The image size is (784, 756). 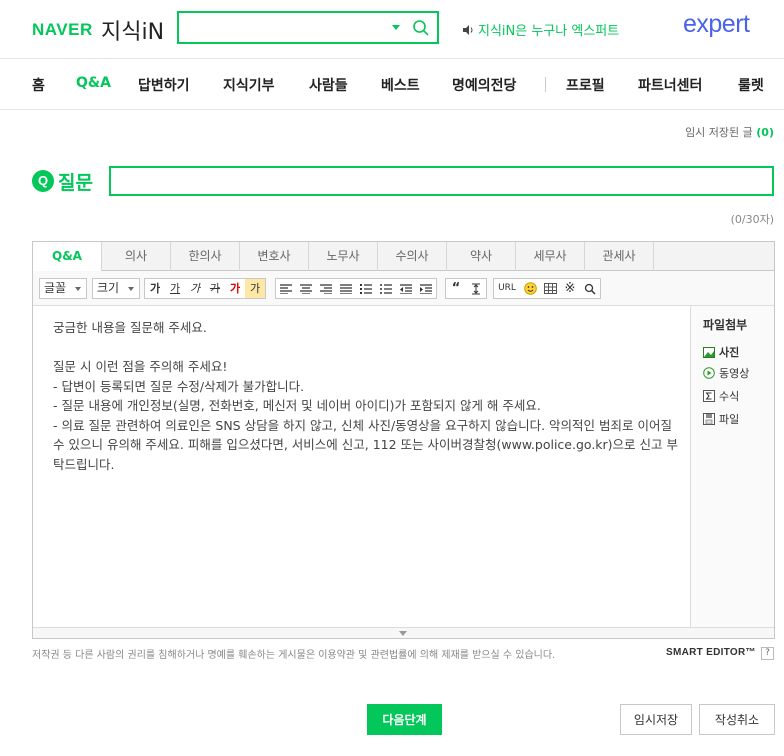 What do you see at coordinates (279, 27) in the screenshot?
I see `search-input` at bounding box center [279, 27].